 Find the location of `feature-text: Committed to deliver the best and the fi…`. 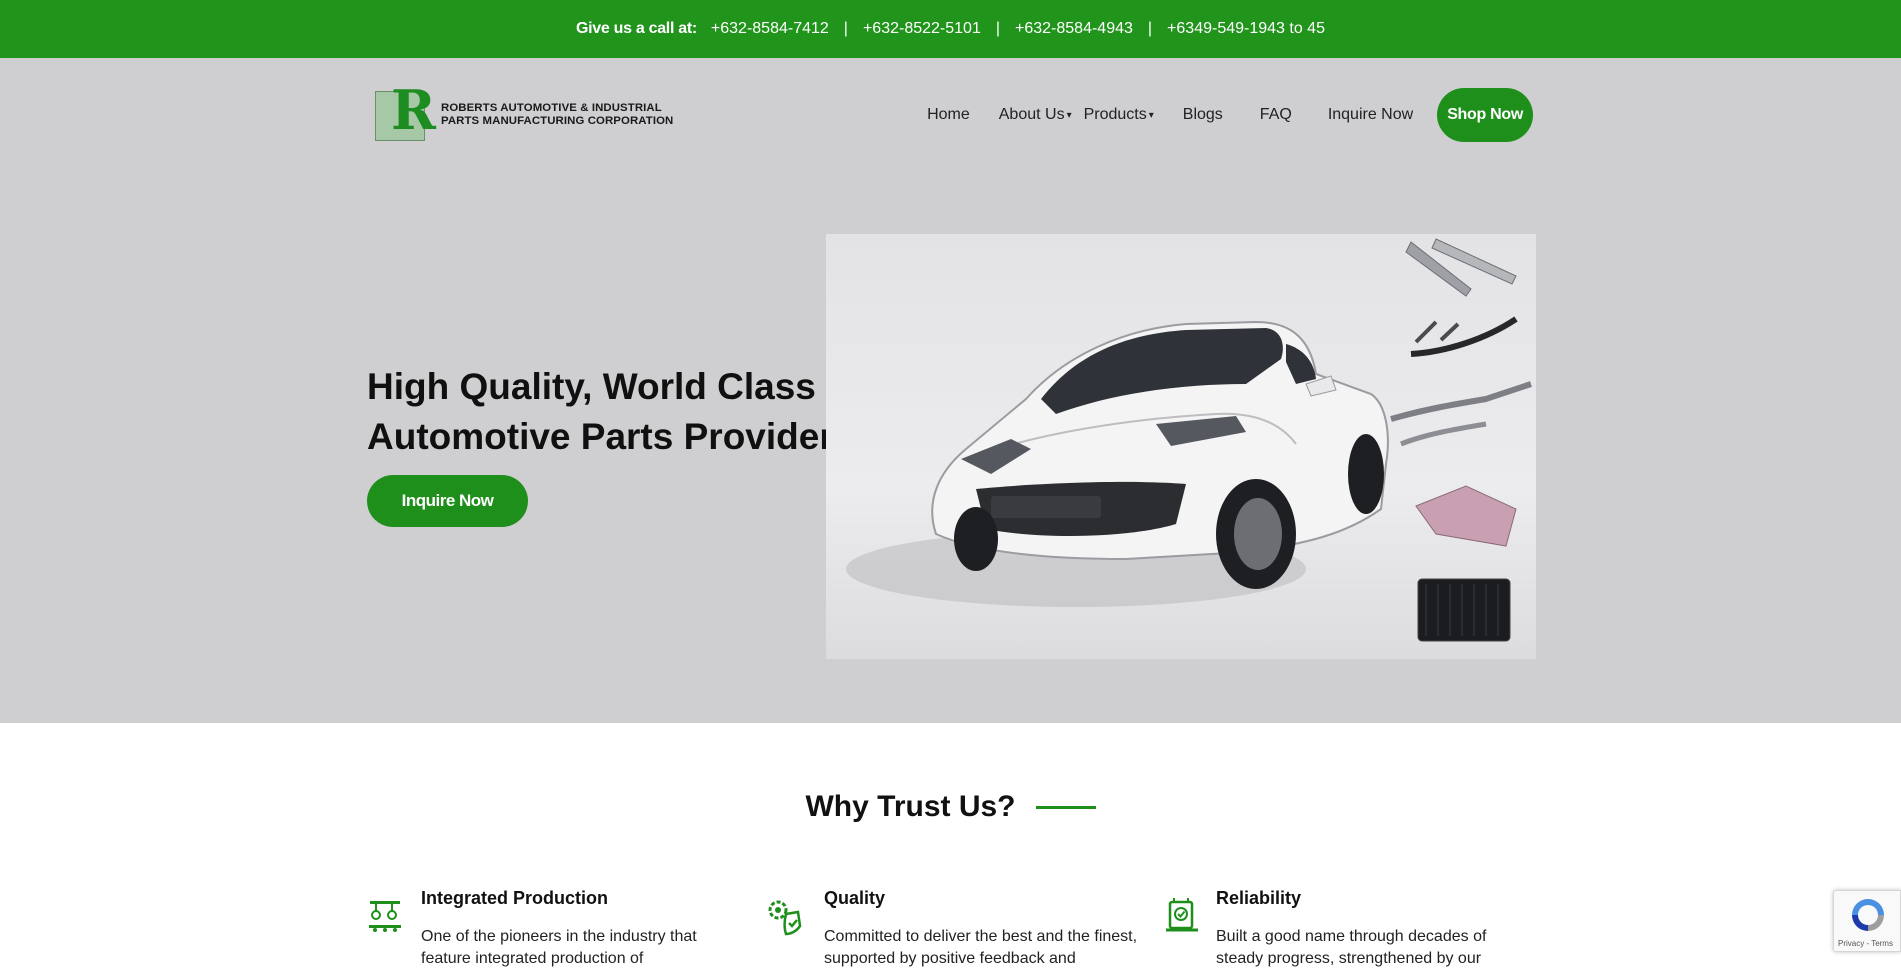

feature-text: Committed to deliver the best and the fi… is located at coordinates (981, 947).